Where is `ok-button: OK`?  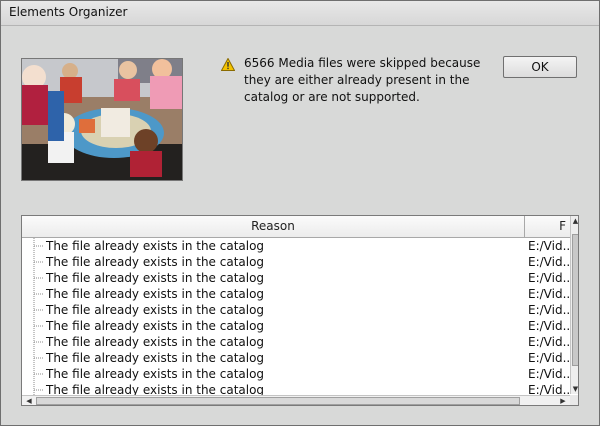
ok-button: OK is located at coordinates (540, 67).